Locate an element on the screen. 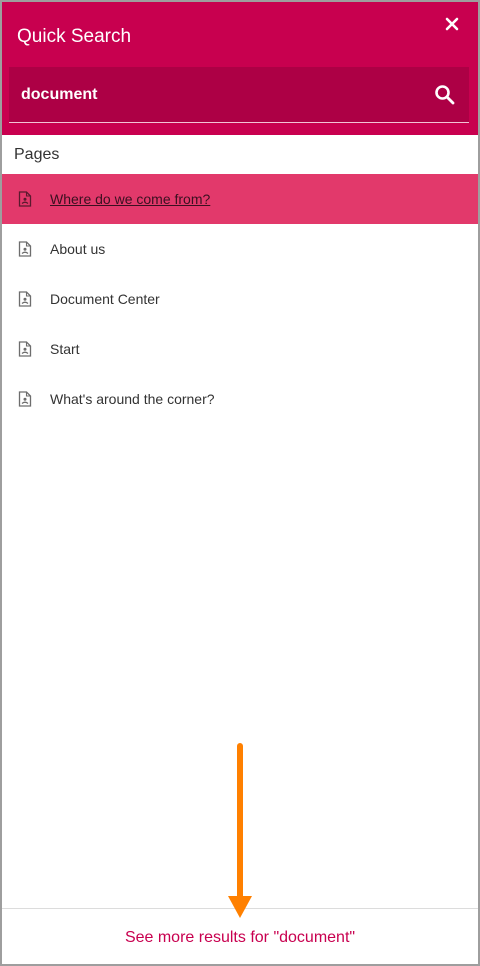  see-more-results-link: See more results for "document" is located at coordinates (240, 938).